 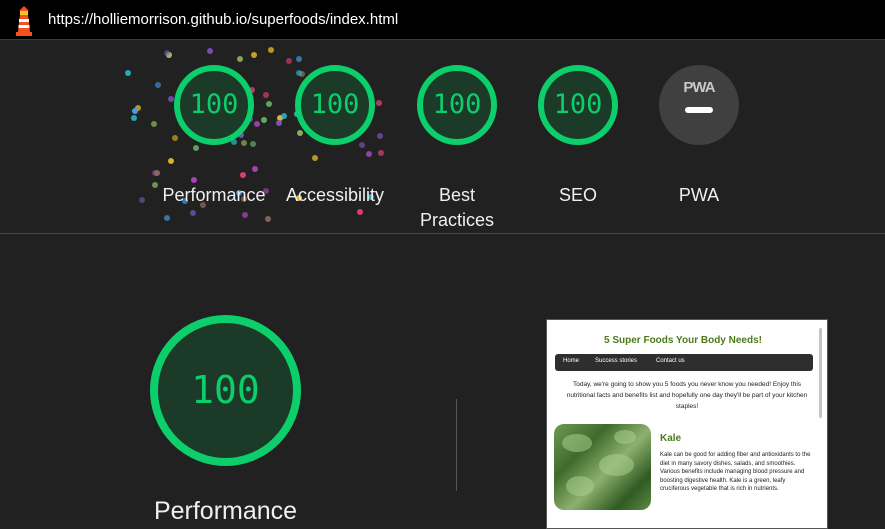 What do you see at coordinates (683, 340) in the screenshot?
I see `preview-page-title: 5 Super Foods Your Body Needs!` at bounding box center [683, 340].